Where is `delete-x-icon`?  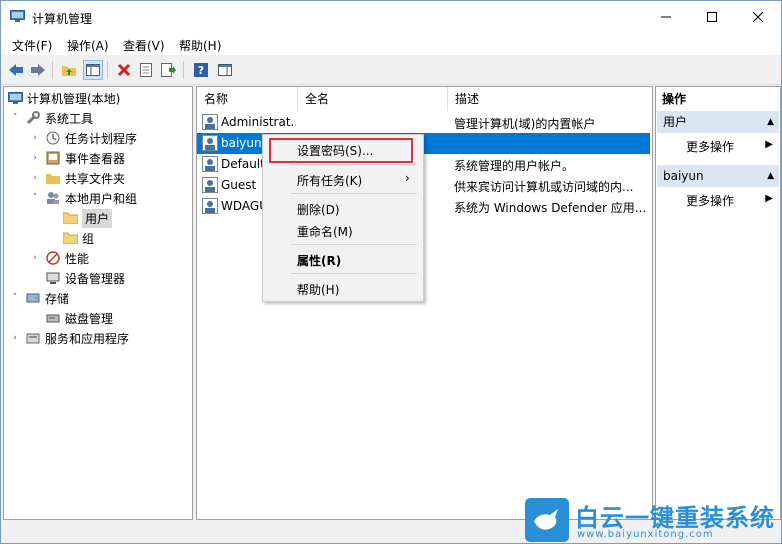 delete-x-icon is located at coordinates (124, 70).